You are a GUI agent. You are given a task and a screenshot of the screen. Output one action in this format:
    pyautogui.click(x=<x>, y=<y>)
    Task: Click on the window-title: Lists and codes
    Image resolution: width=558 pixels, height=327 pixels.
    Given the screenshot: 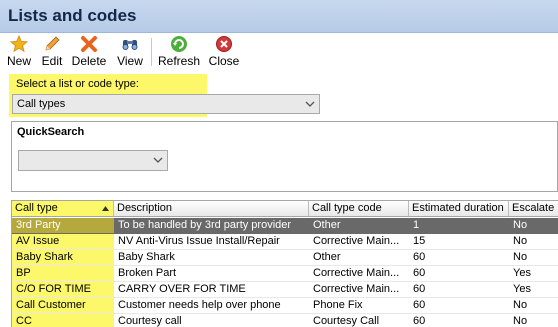 What is the action you would take?
    pyautogui.click(x=72, y=15)
    